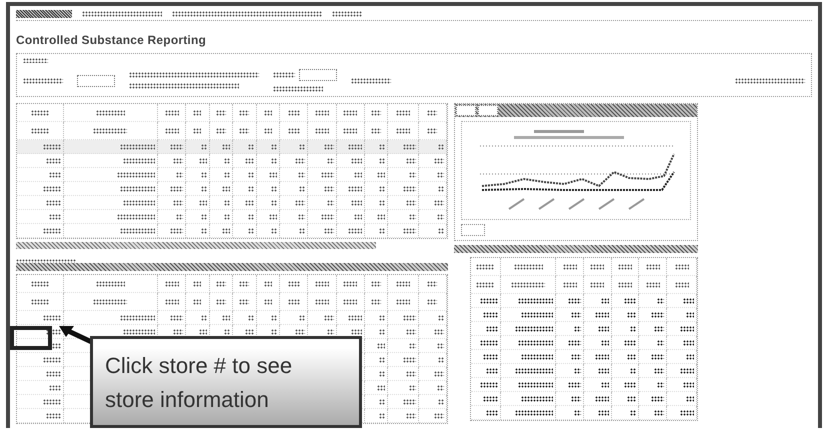 The width and height of the screenshot is (828, 440). Describe the element at coordinates (196, 245) in the screenshot. I see `scroll-bar` at that location.